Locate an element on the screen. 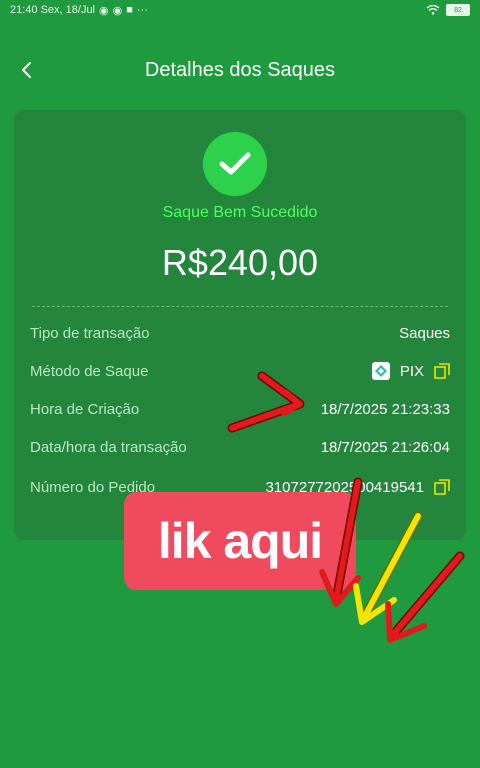 This screenshot has height=768, width=480. overlay-text: lik aqui is located at coordinates (240, 541).